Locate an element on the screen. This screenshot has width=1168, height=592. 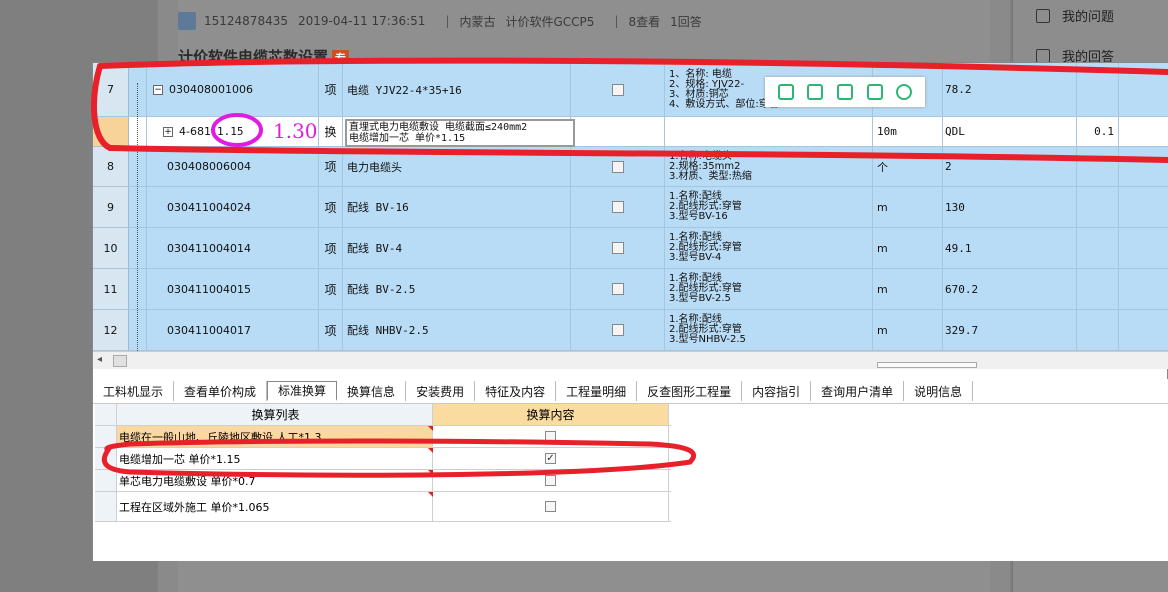
scroll-thumb is located at coordinates (120, 361).